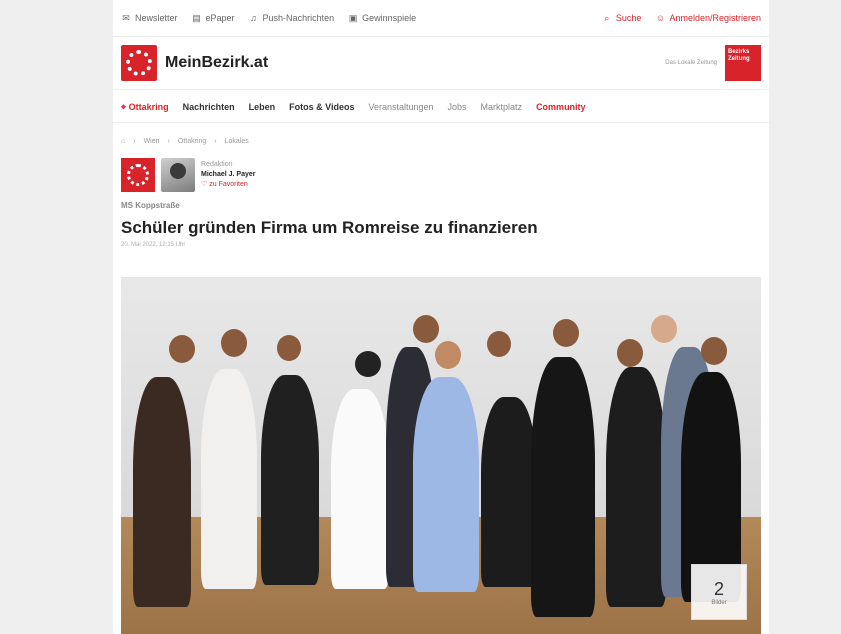  I want to click on newsletter-link: ✉ Newsletter, so click(149, 18).